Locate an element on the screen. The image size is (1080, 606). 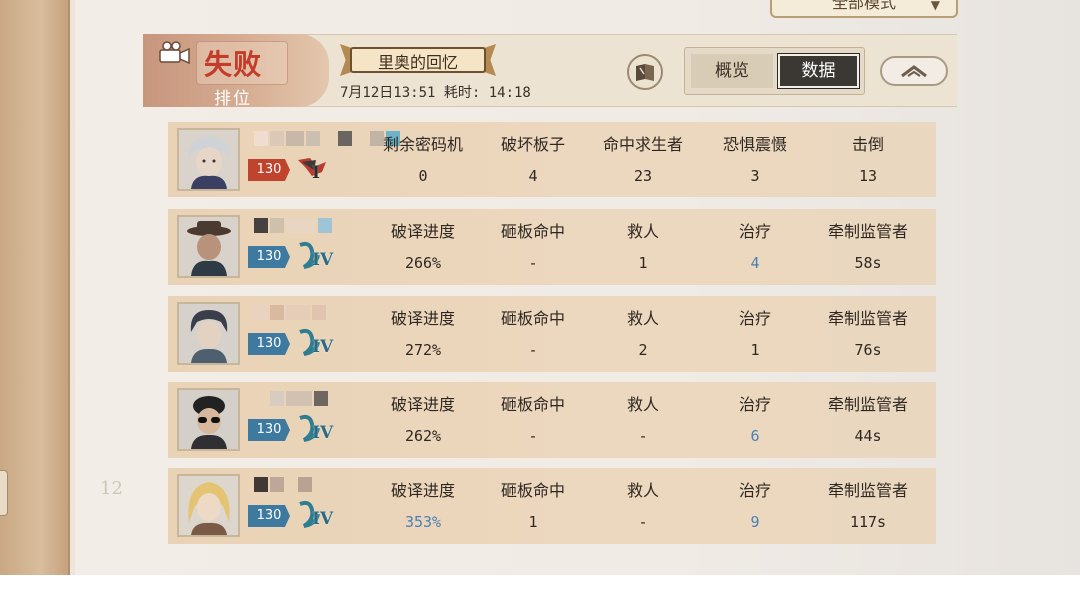
mode-filter-label: 全部模式 is located at coordinates (863, 6).